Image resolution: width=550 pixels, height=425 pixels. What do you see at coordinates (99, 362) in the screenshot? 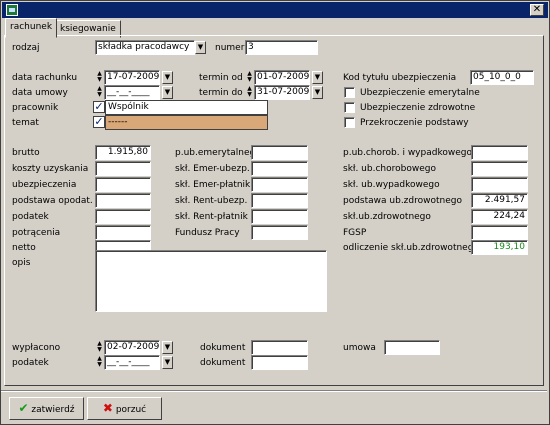
I see `podatek-date-spinner: ▲ ▼` at bounding box center [99, 362].